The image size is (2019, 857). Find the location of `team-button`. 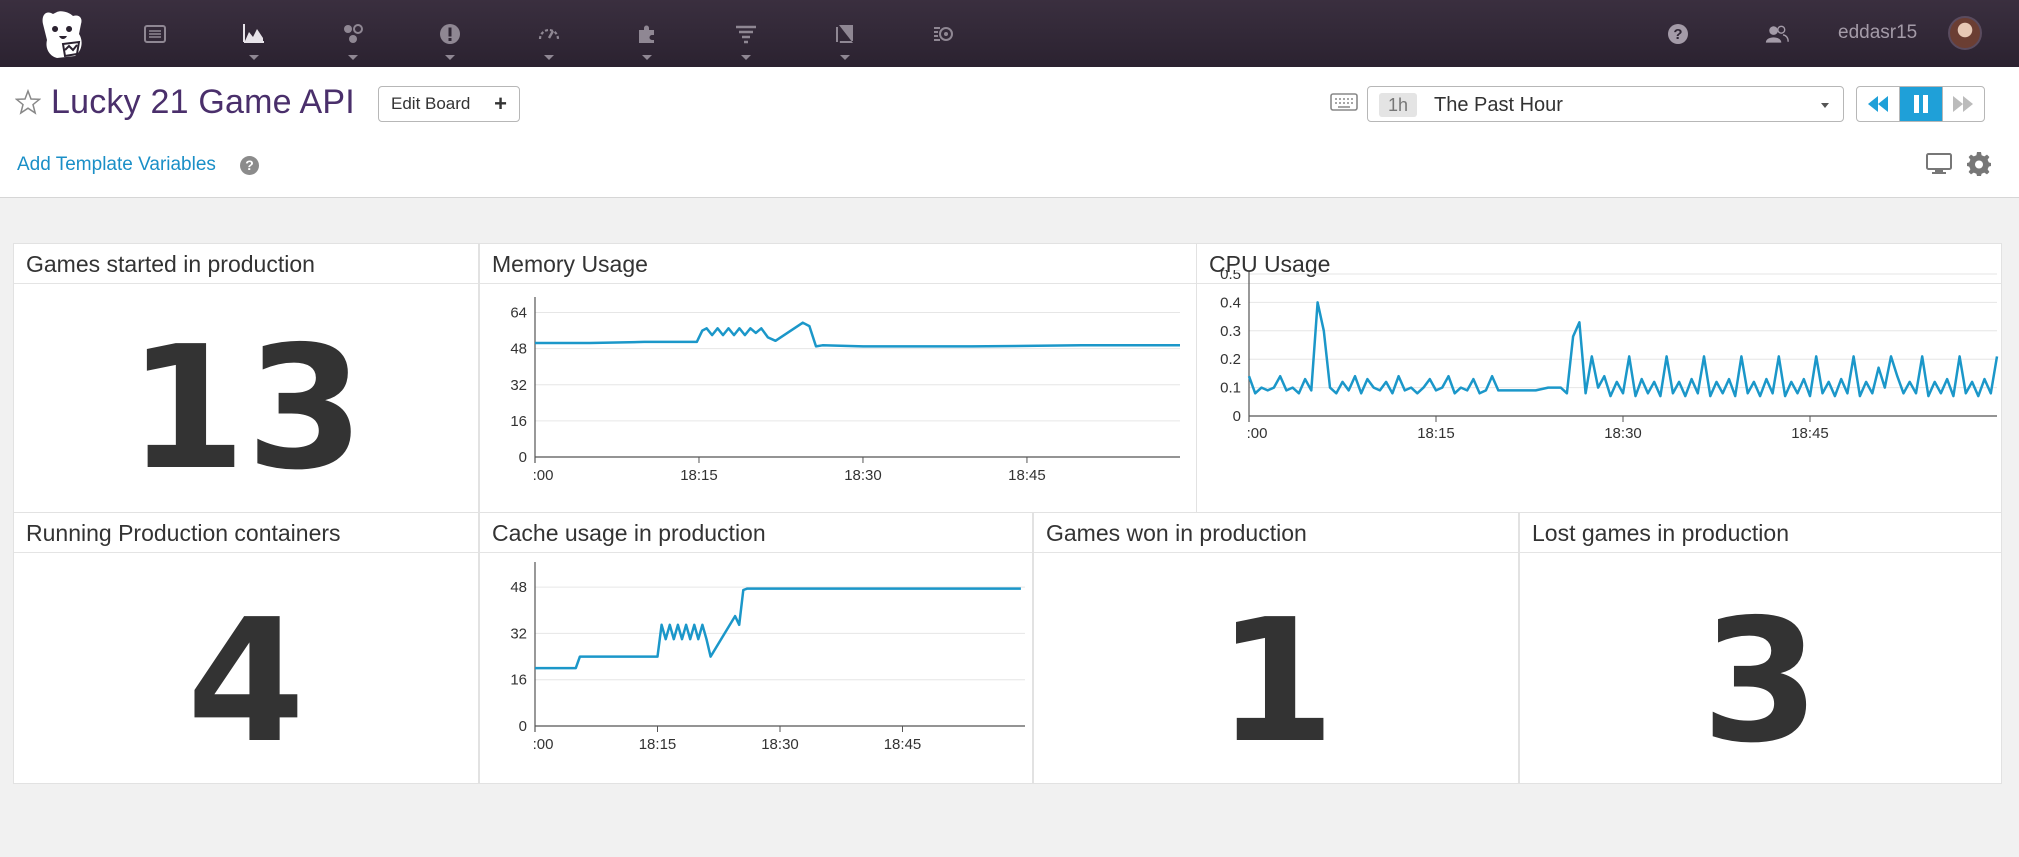

team-button is located at coordinates (1777, 33).